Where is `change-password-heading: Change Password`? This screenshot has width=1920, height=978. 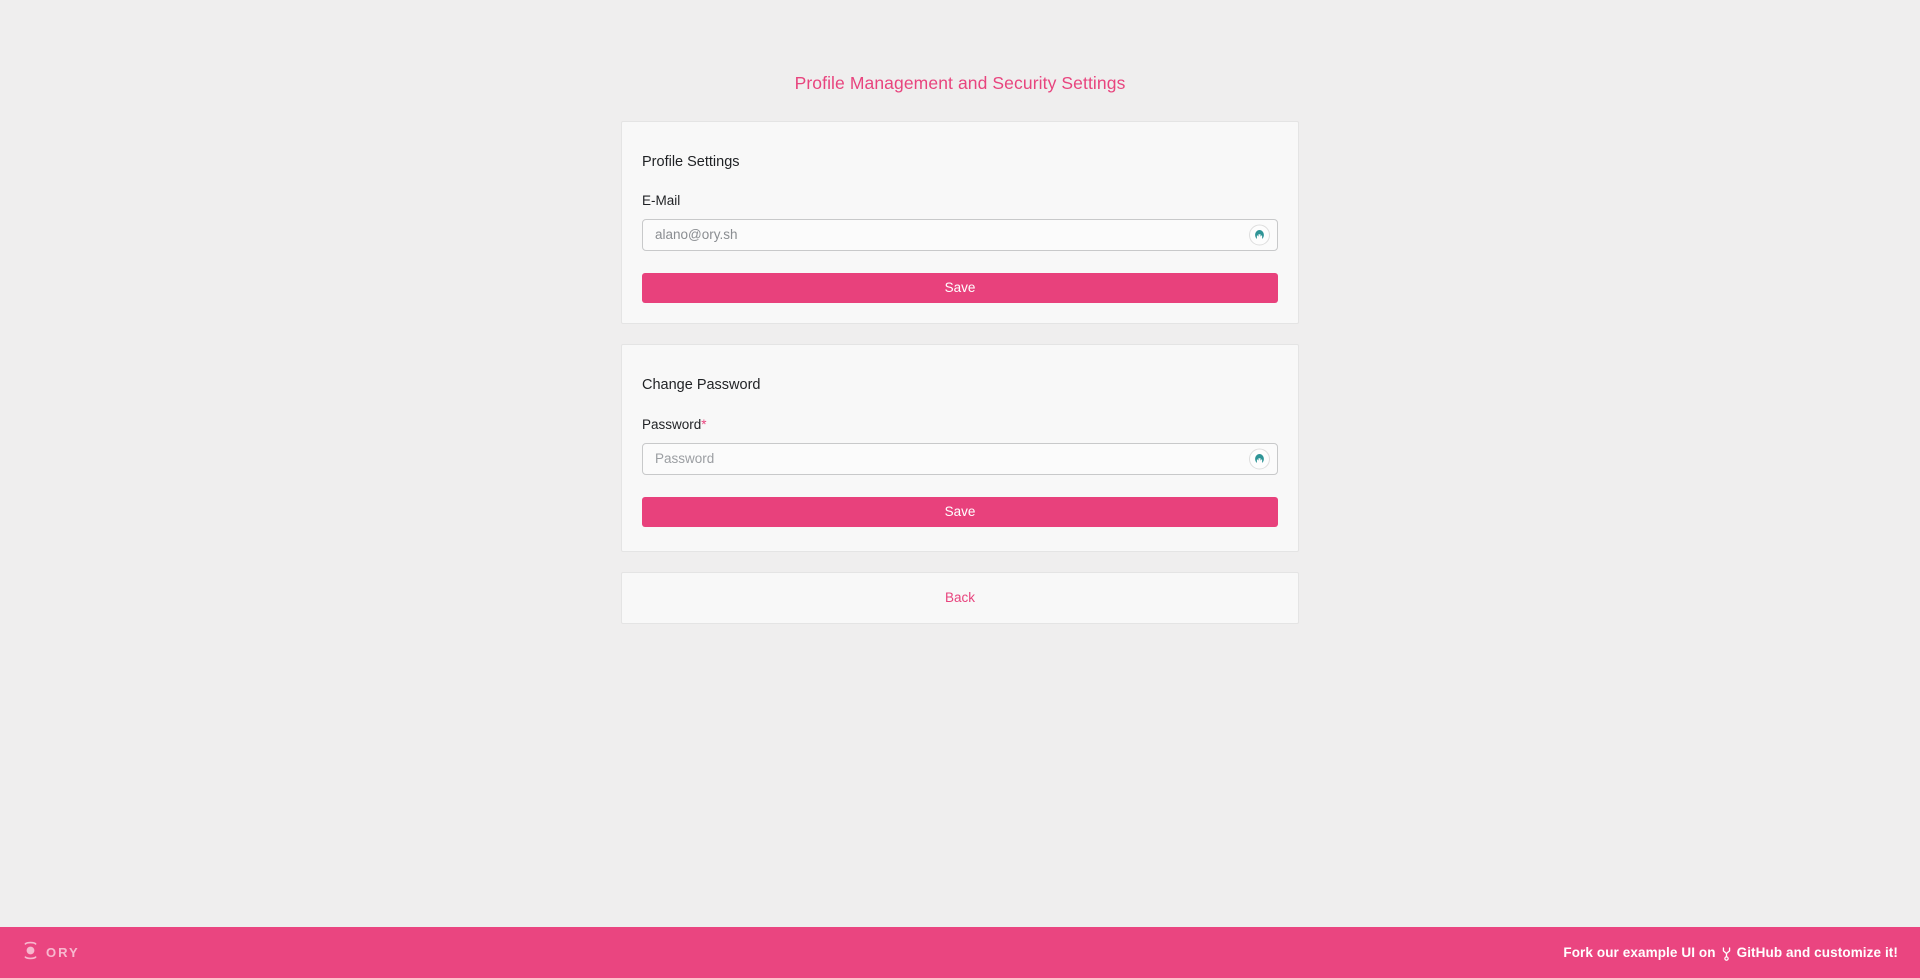
change-password-heading: Change Password is located at coordinates (701, 385).